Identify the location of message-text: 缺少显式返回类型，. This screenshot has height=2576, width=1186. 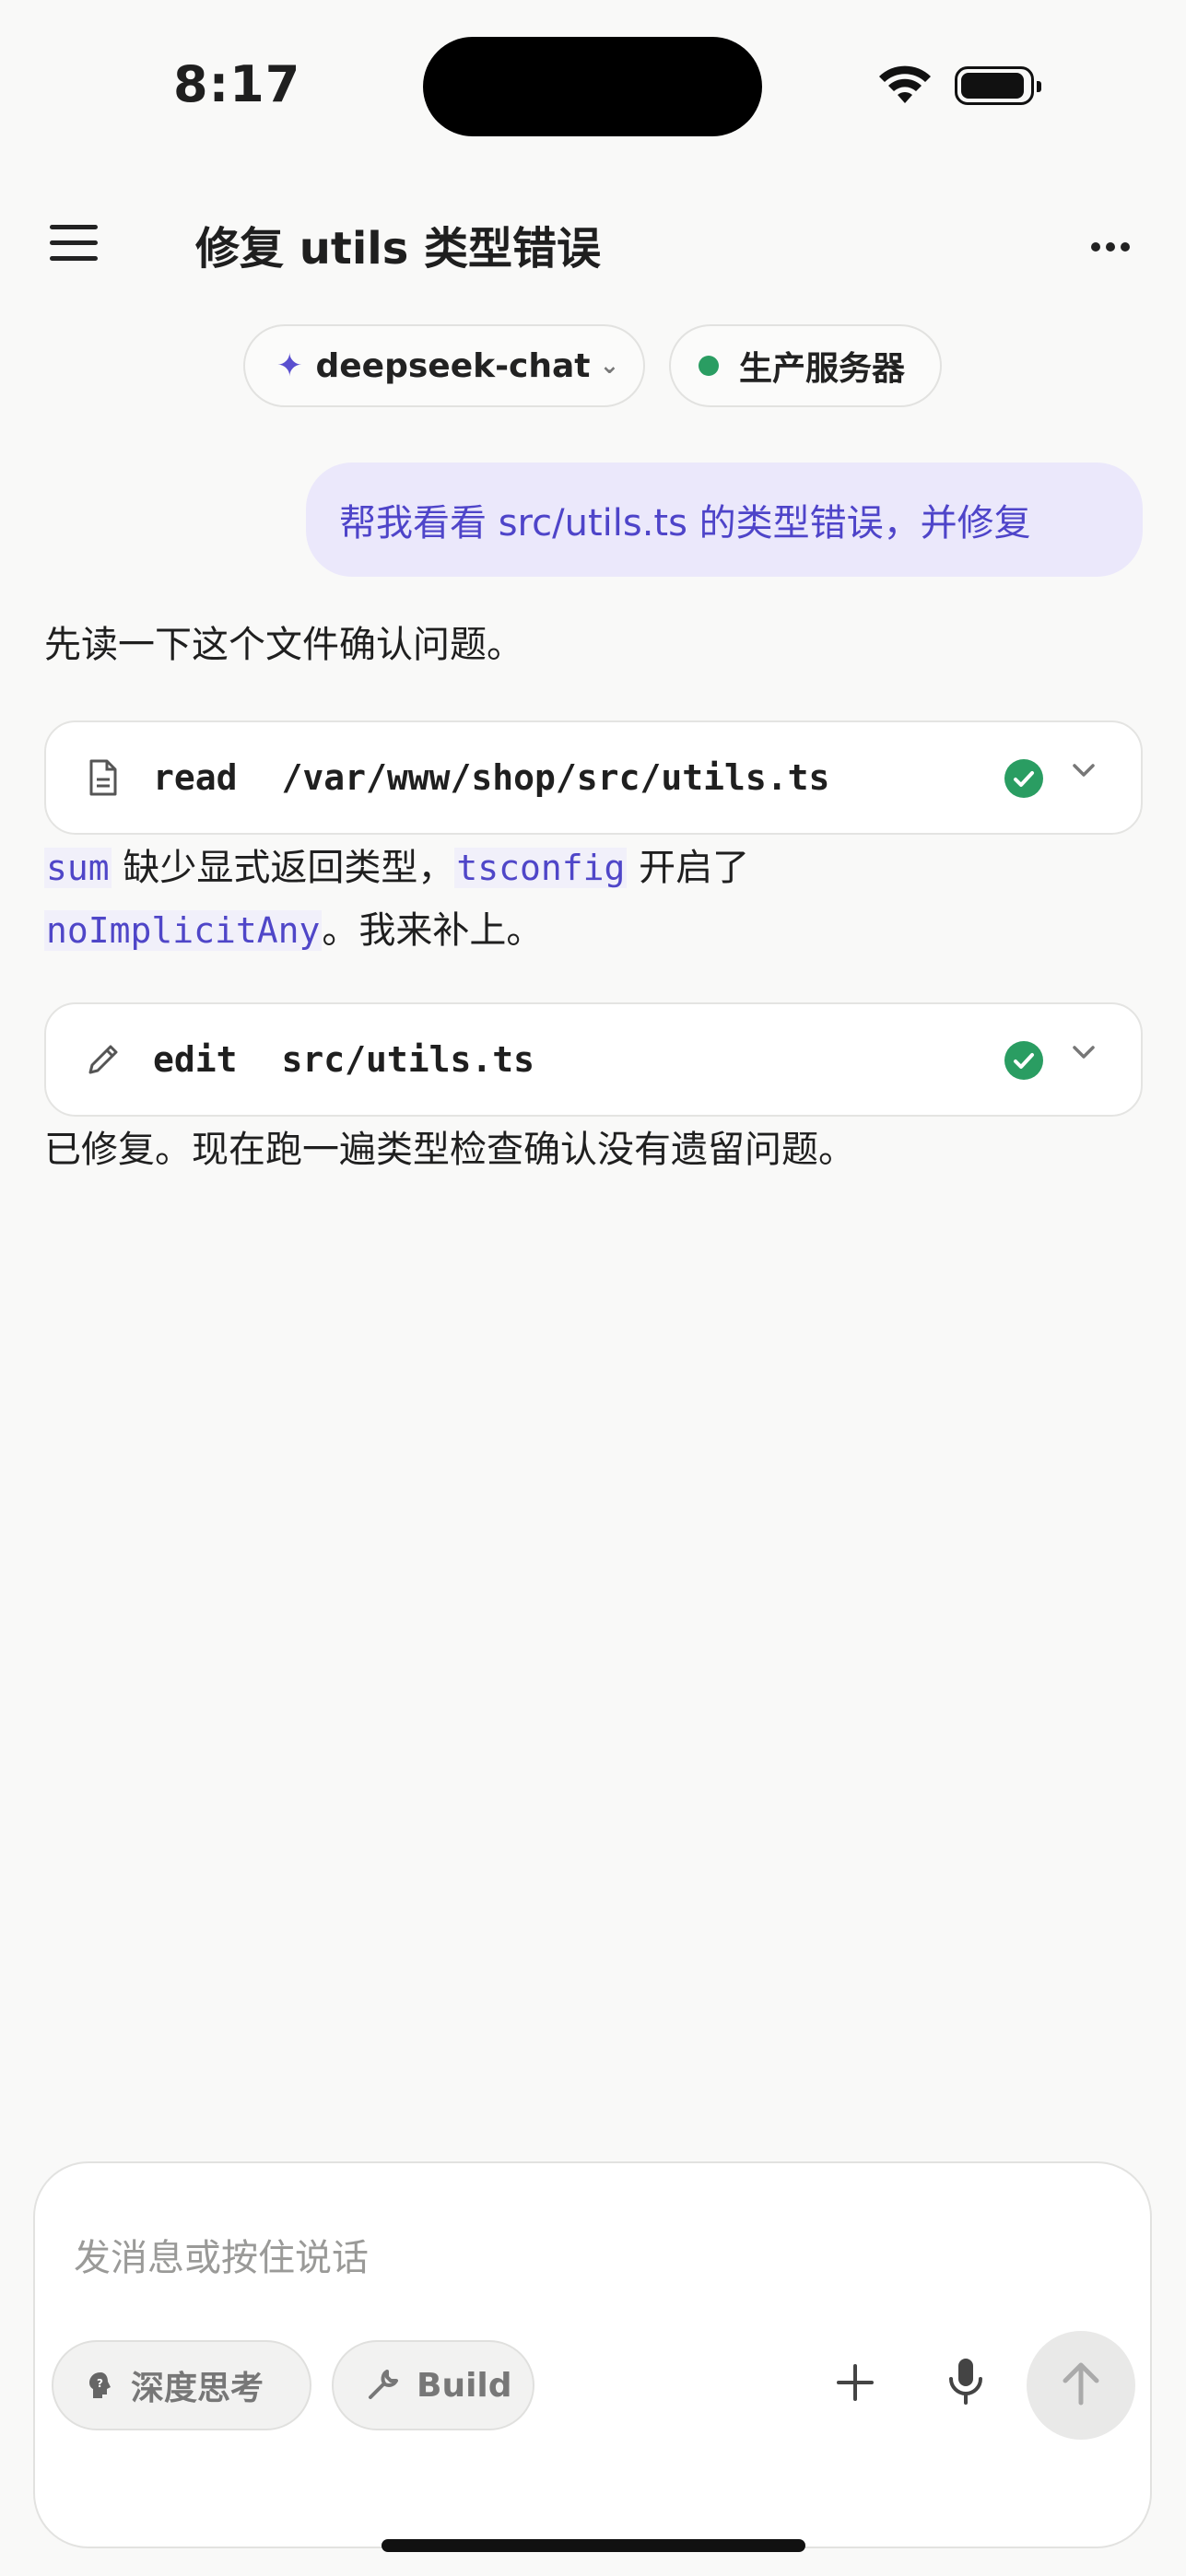
(283, 868).